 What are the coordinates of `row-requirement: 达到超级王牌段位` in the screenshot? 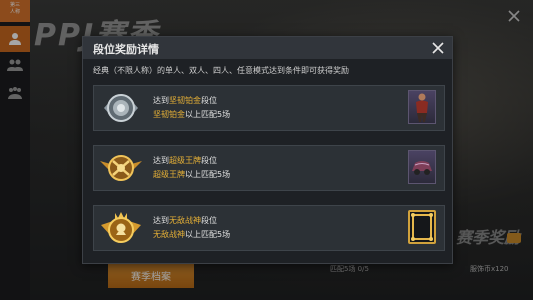 It's located at (185, 160).